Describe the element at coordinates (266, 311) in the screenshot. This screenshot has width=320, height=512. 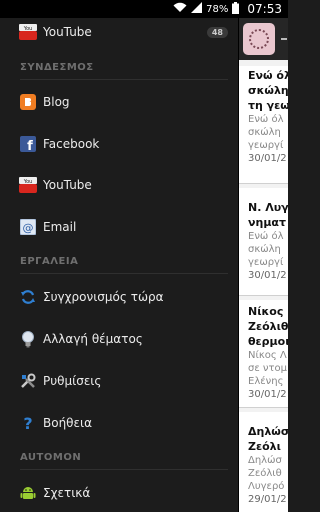
I see `feed-item-title-line: Νίκος` at that location.